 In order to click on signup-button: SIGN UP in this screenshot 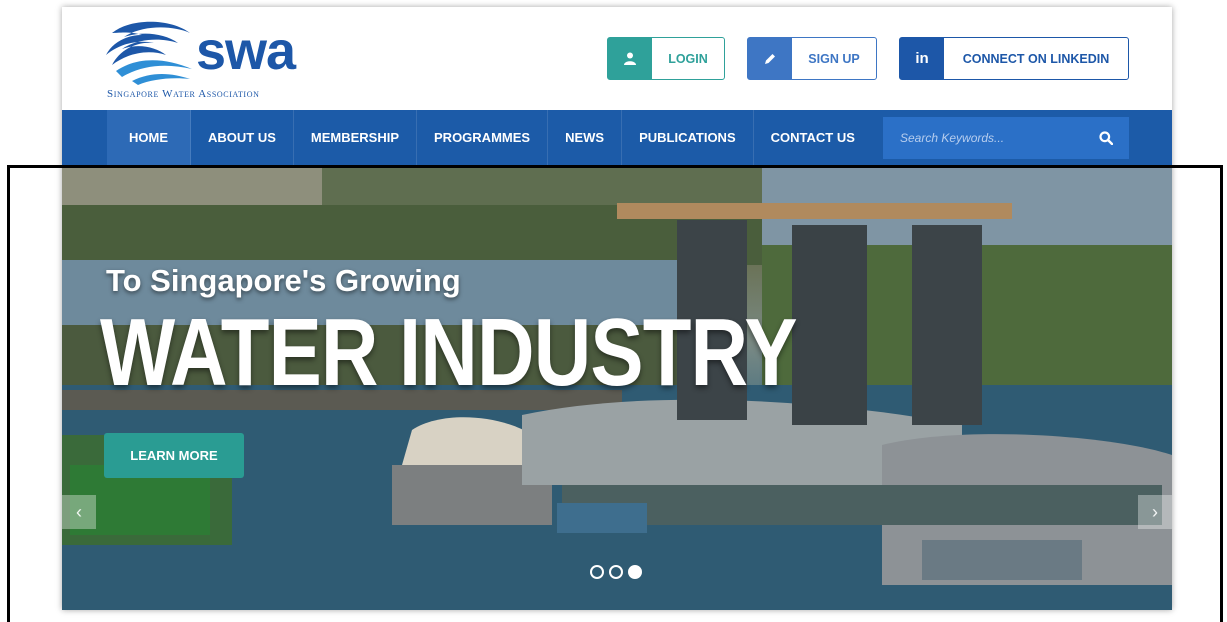, I will do `click(812, 58)`.